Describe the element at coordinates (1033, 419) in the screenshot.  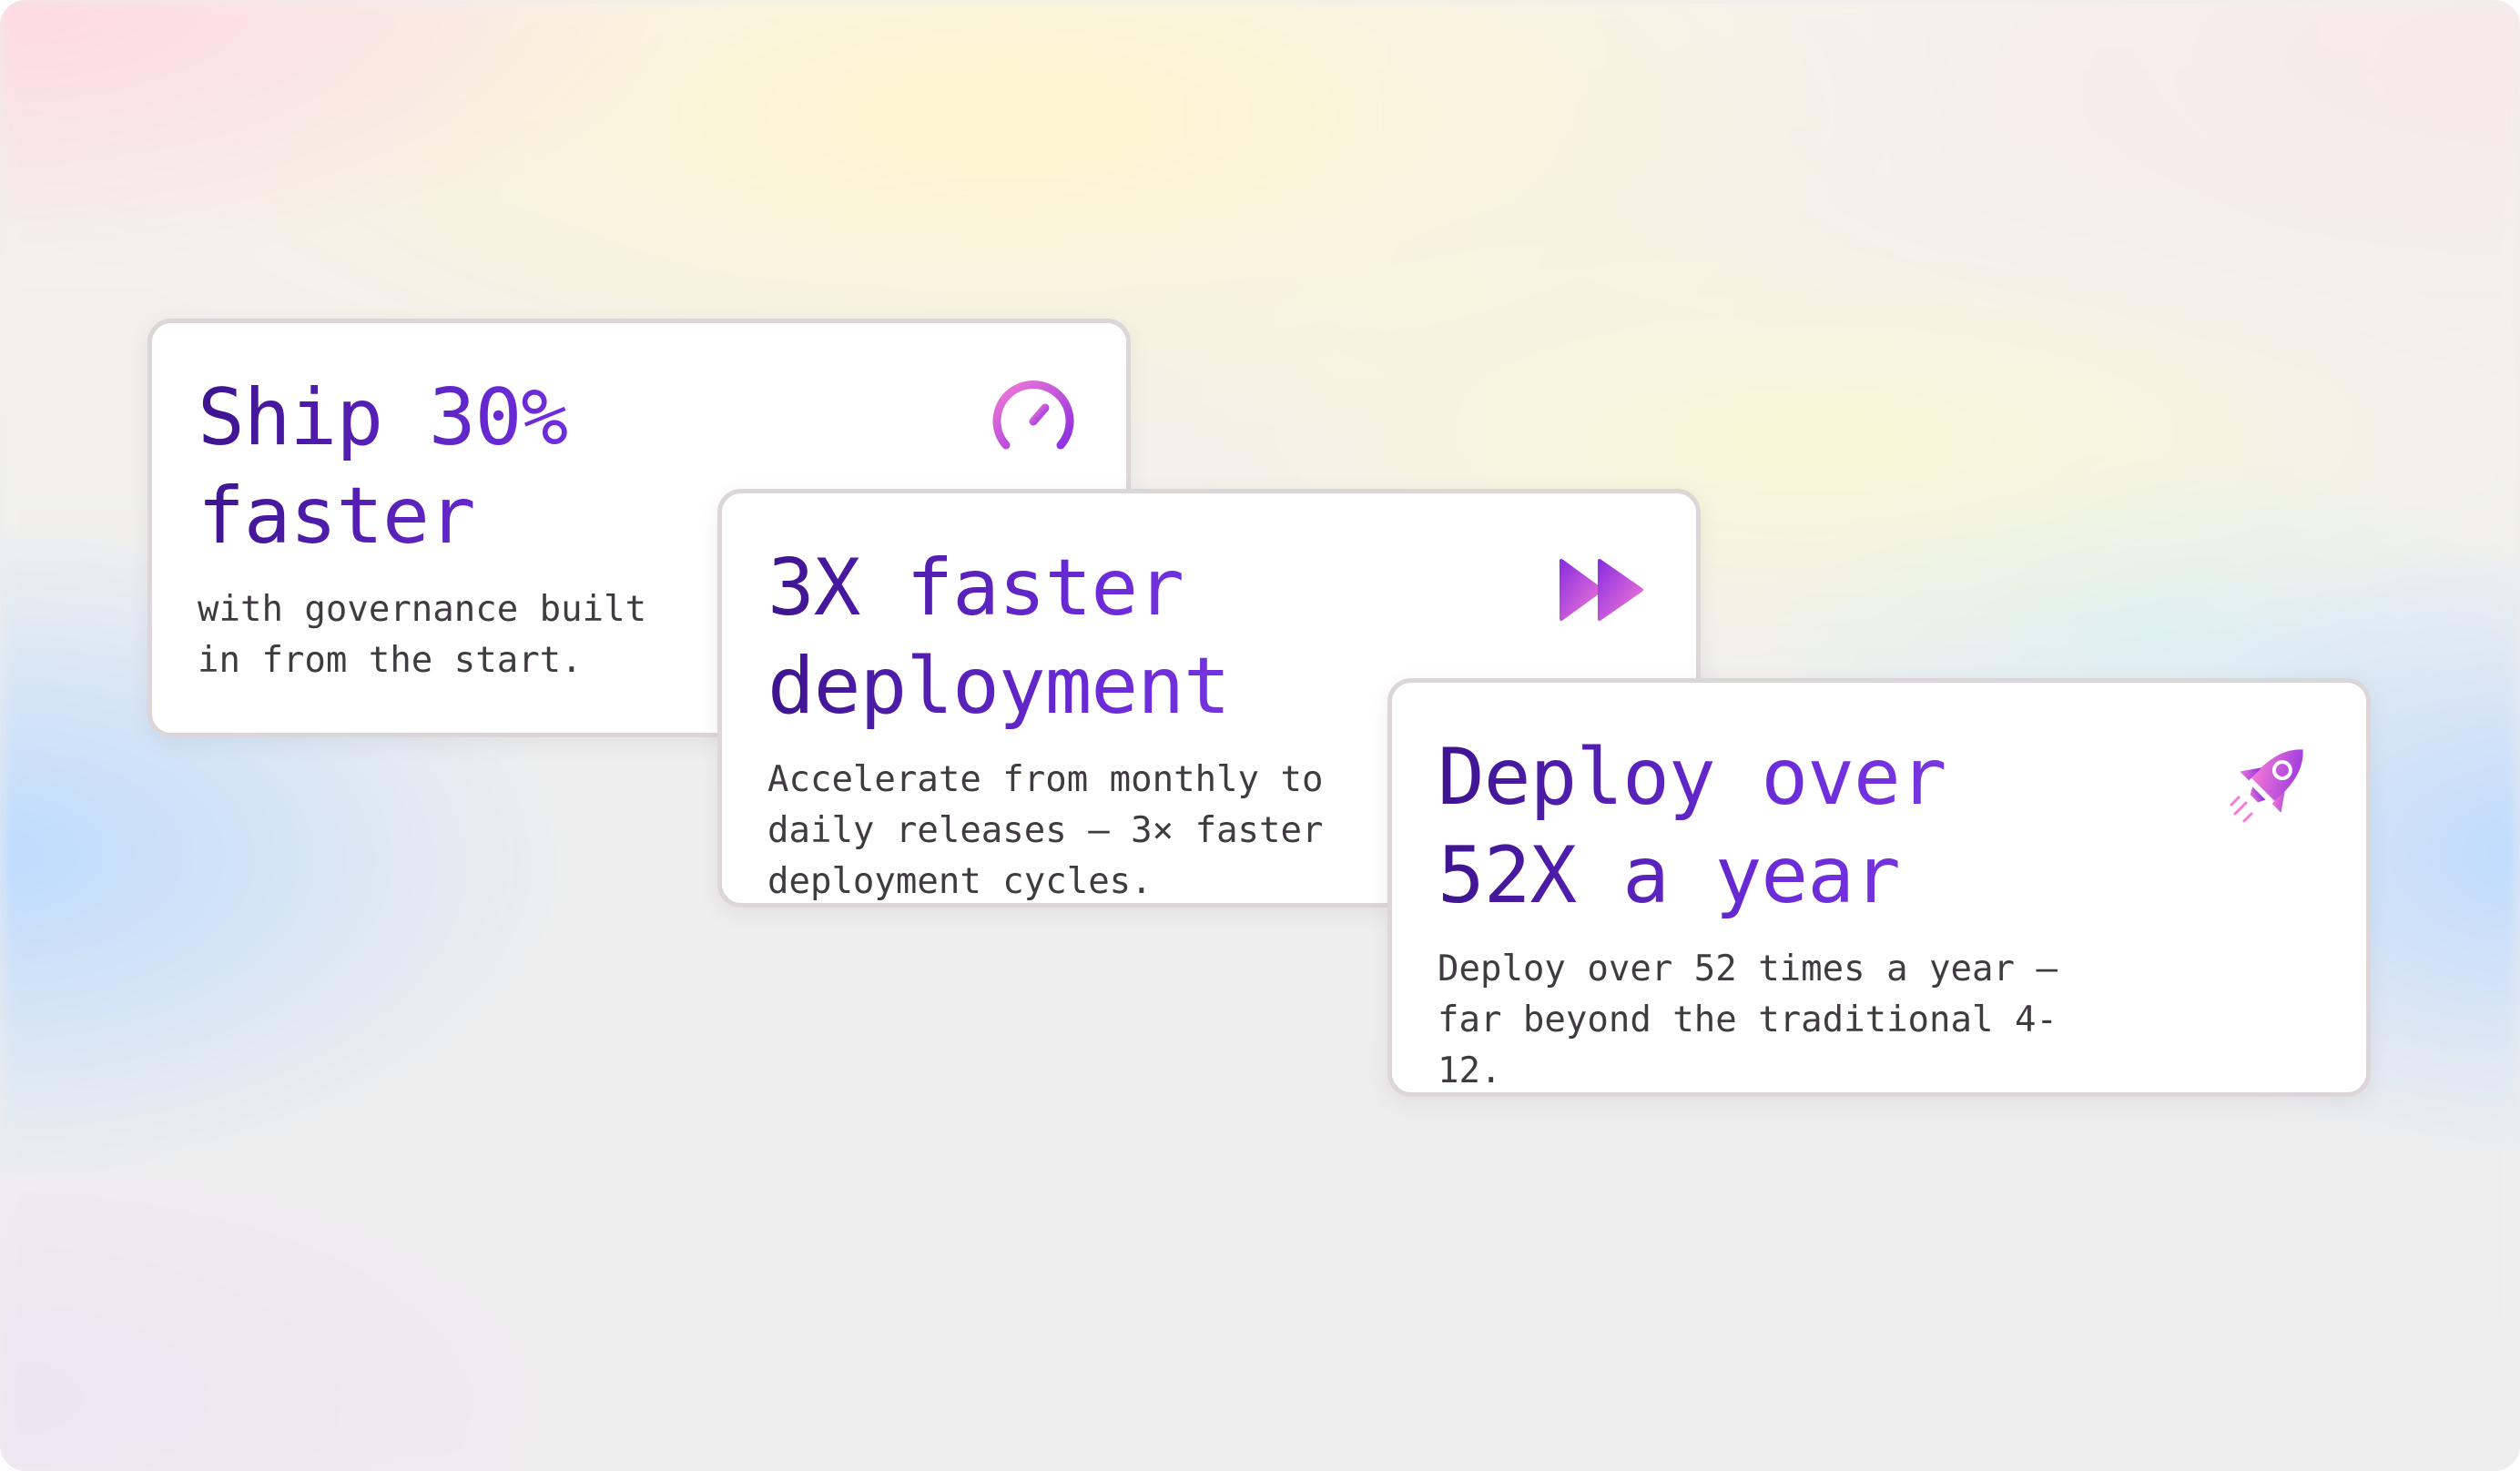
I see `speedometer-icon` at that location.